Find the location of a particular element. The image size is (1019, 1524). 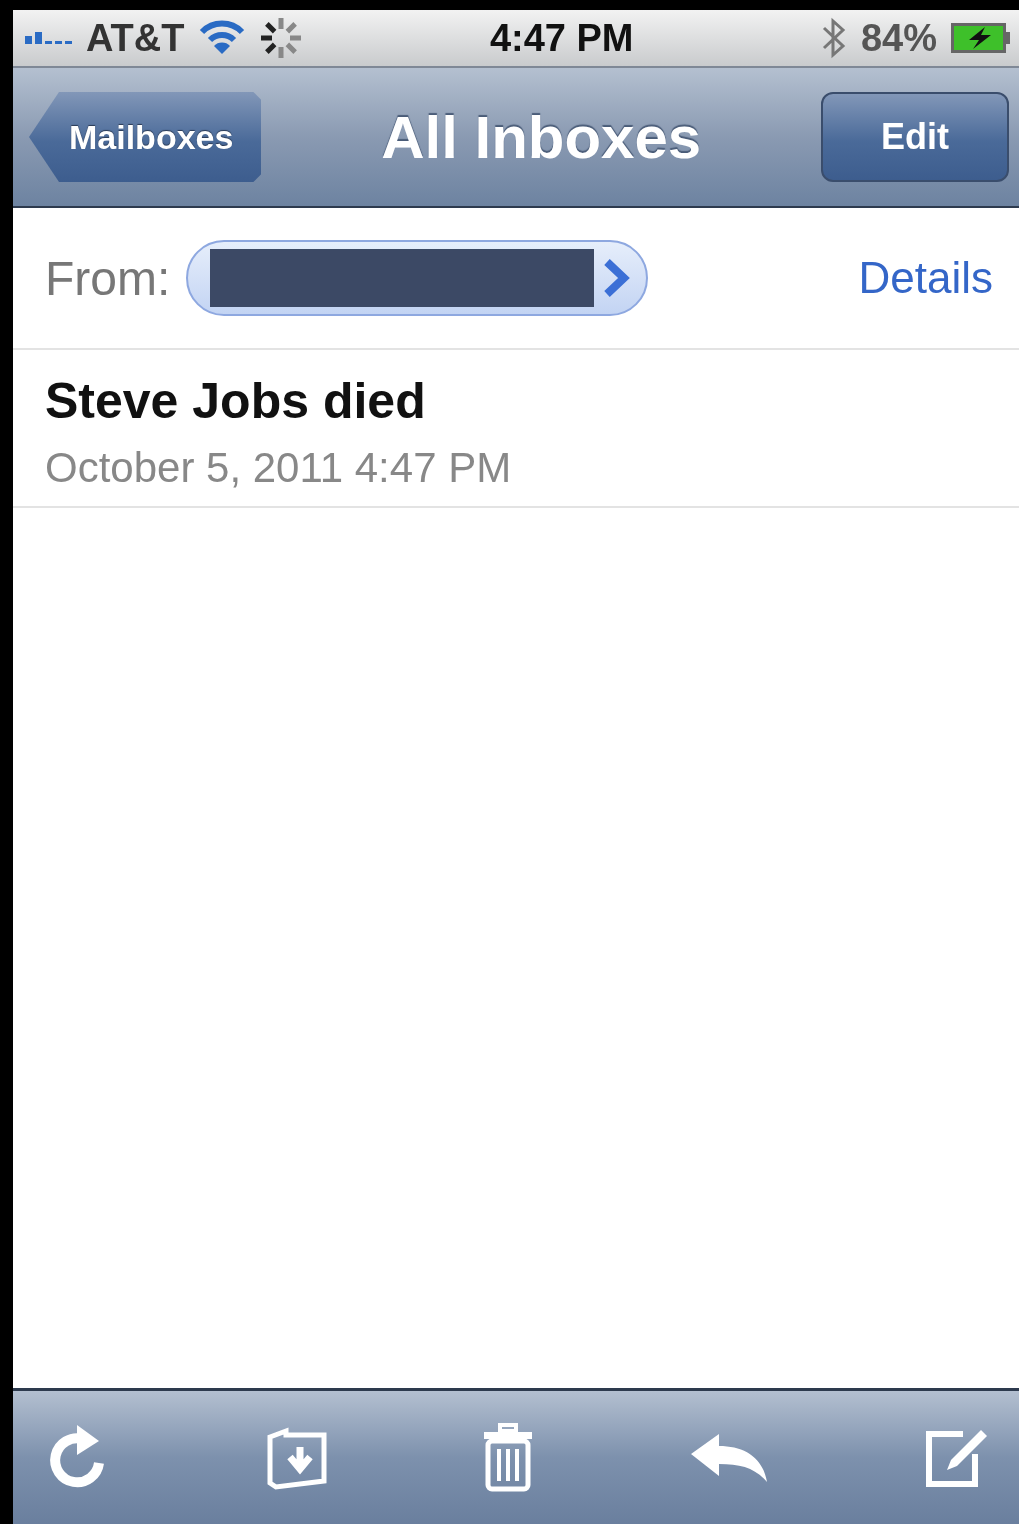

trash-button is located at coordinates (508, 1457).